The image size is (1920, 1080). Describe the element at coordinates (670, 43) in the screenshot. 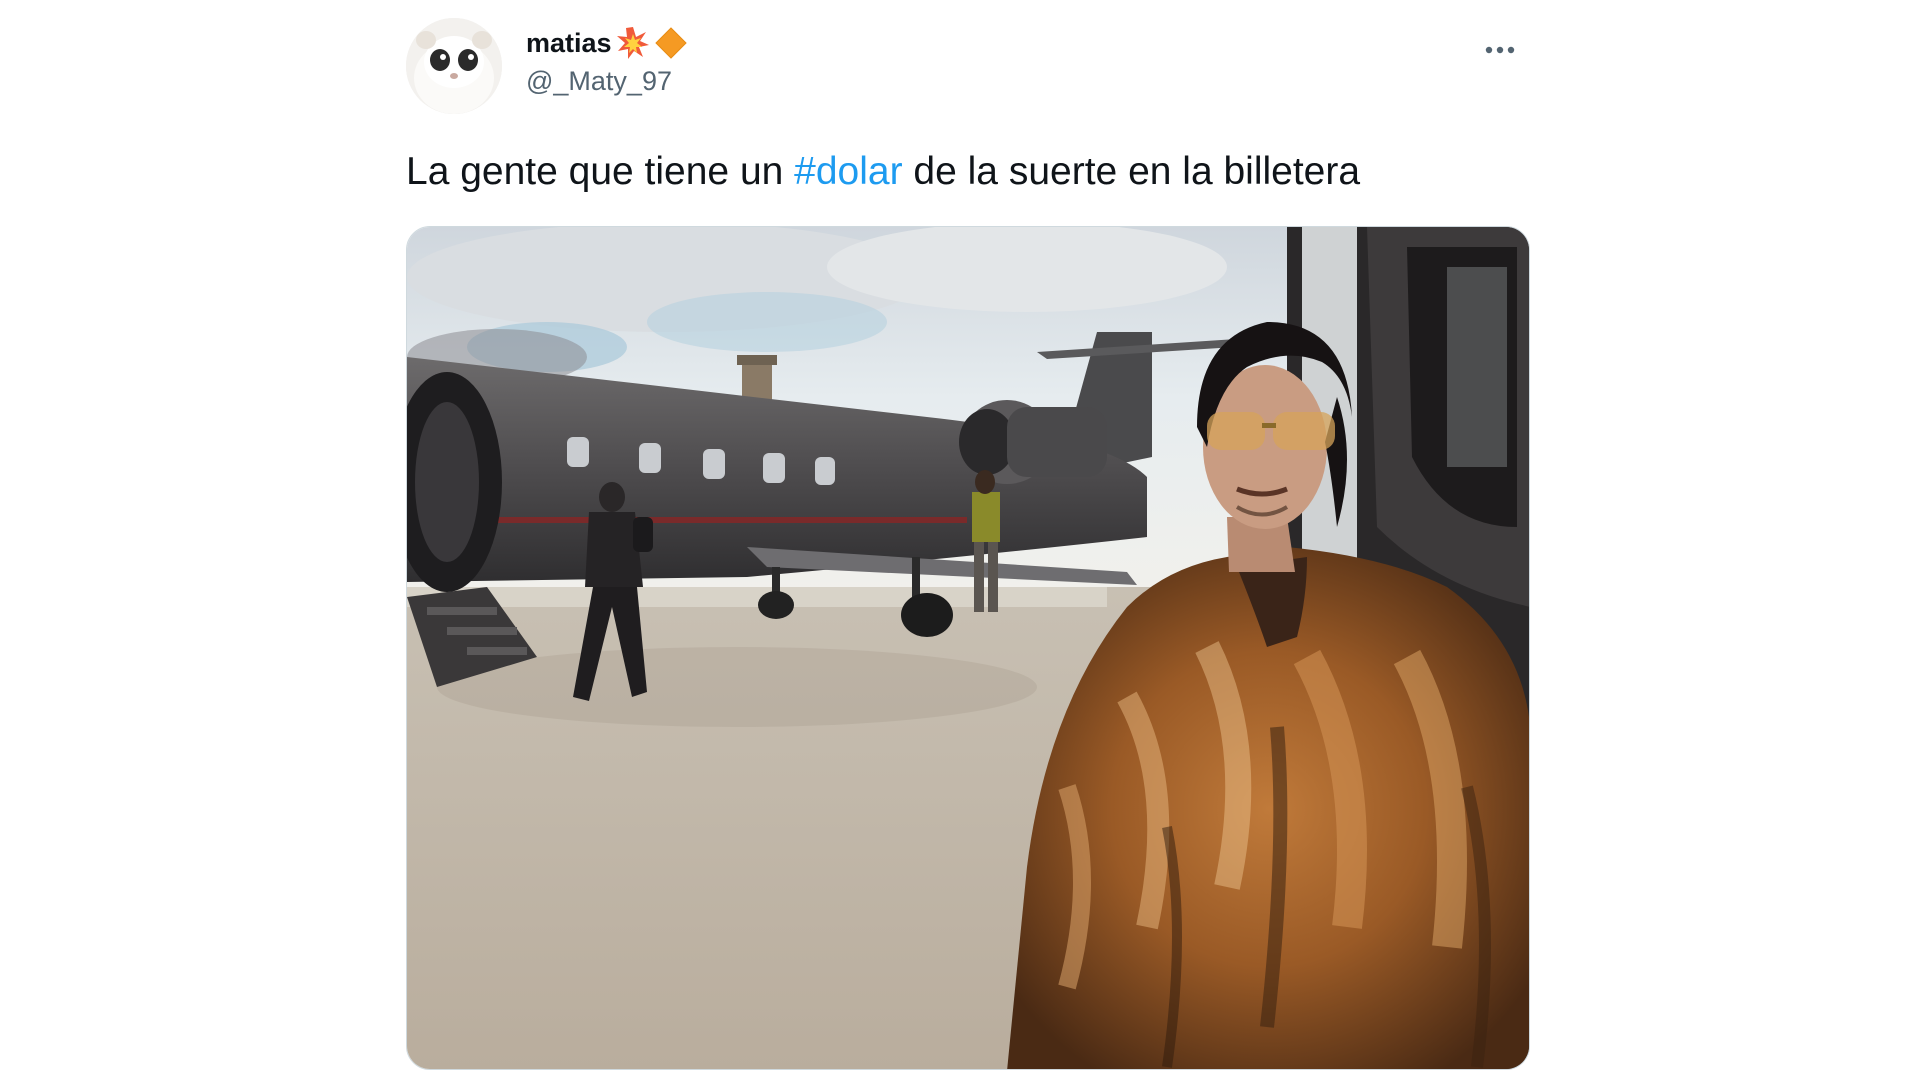

I see `orange-diamond-emoji-icon` at that location.